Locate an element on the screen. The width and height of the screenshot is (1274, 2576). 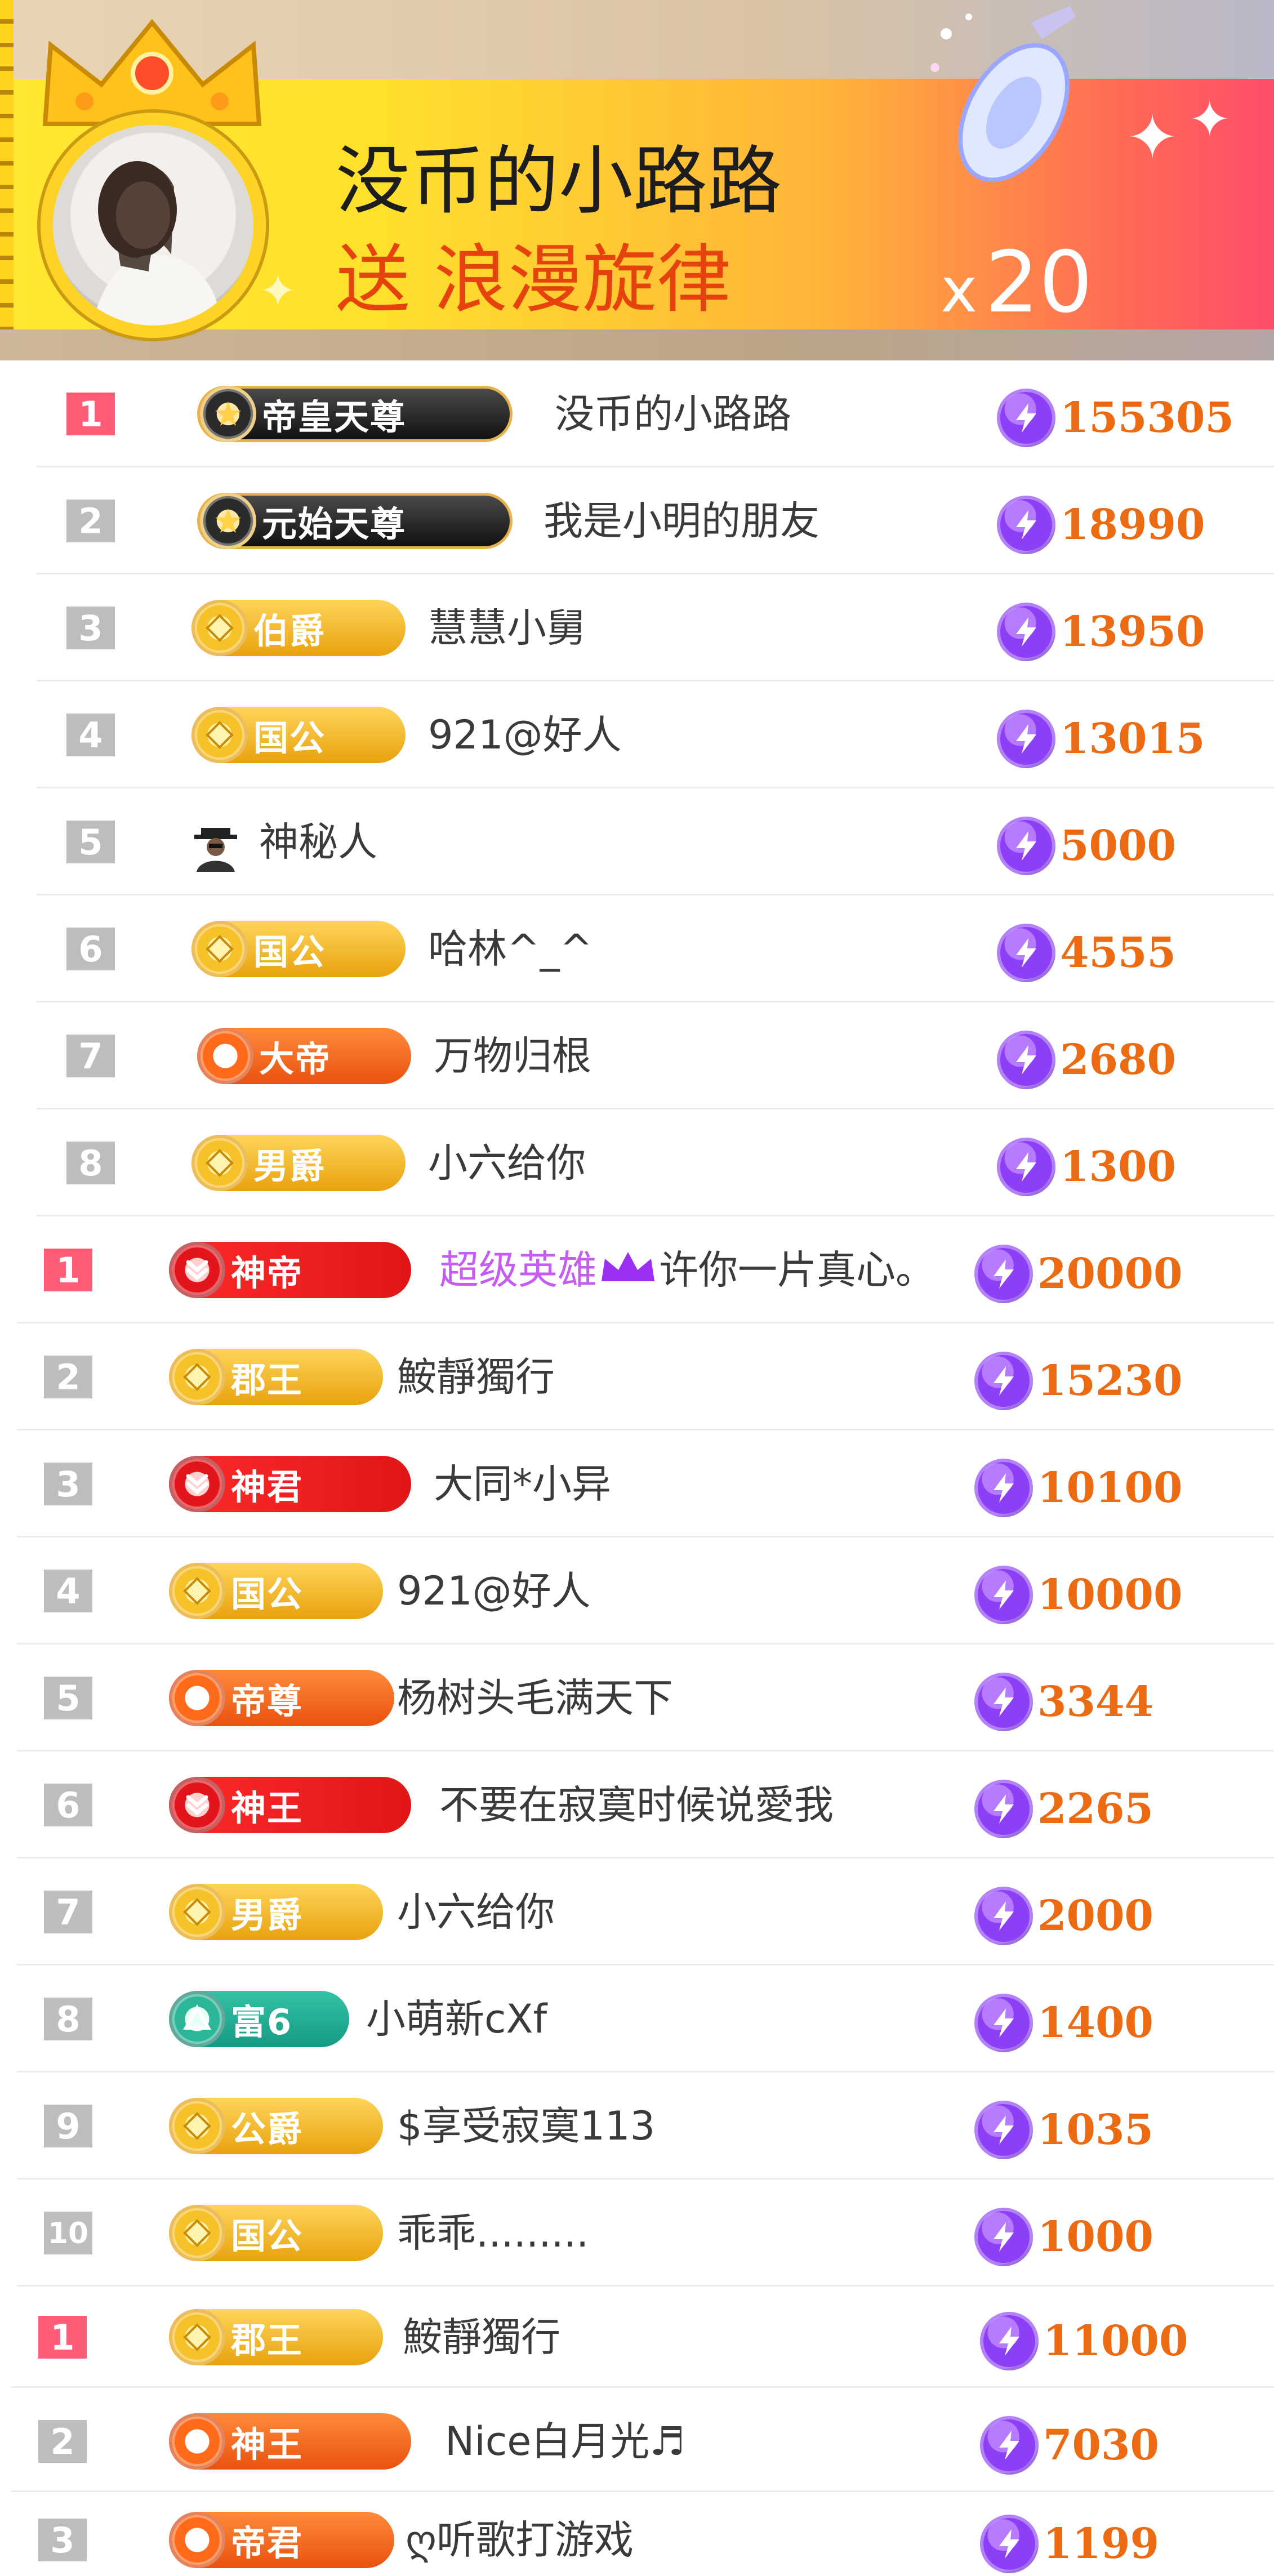
leaderboard-row: 8 男爵 小六给你 1300 is located at coordinates (637, 1162).